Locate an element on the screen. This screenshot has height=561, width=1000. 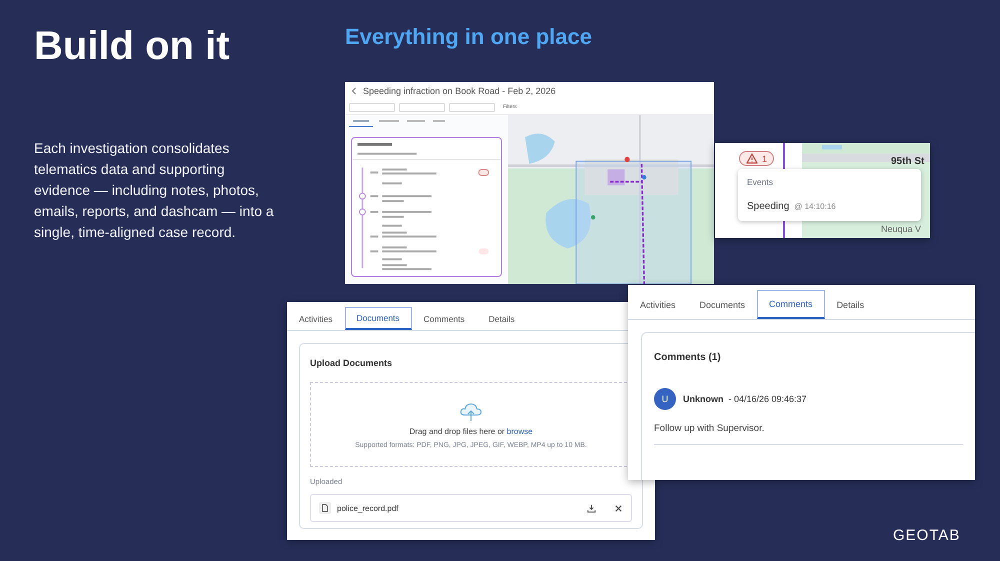
close-icon is located at coordinates (618, 508).